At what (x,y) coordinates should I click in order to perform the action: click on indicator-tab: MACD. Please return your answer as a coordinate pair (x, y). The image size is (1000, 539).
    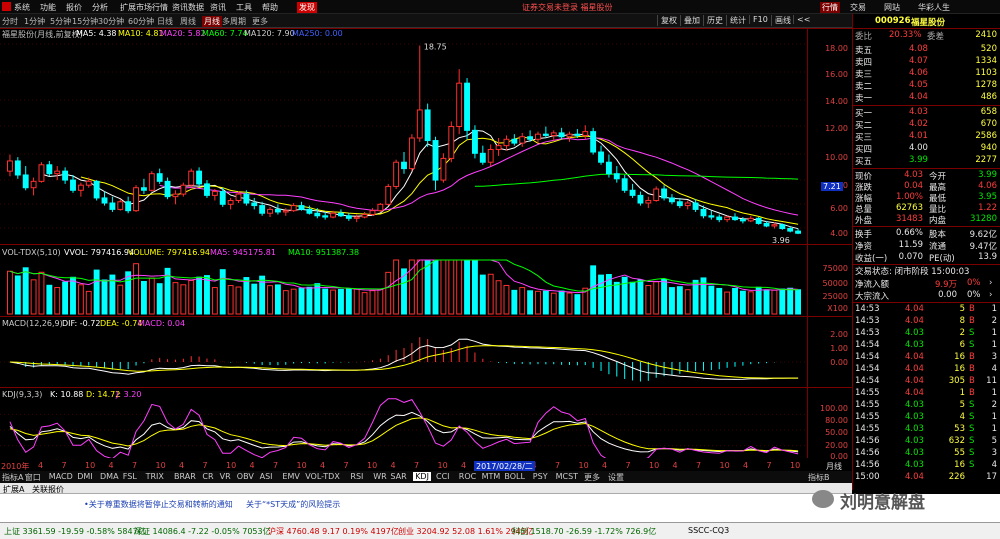
    Looking at the image, I should click on (61, 476).